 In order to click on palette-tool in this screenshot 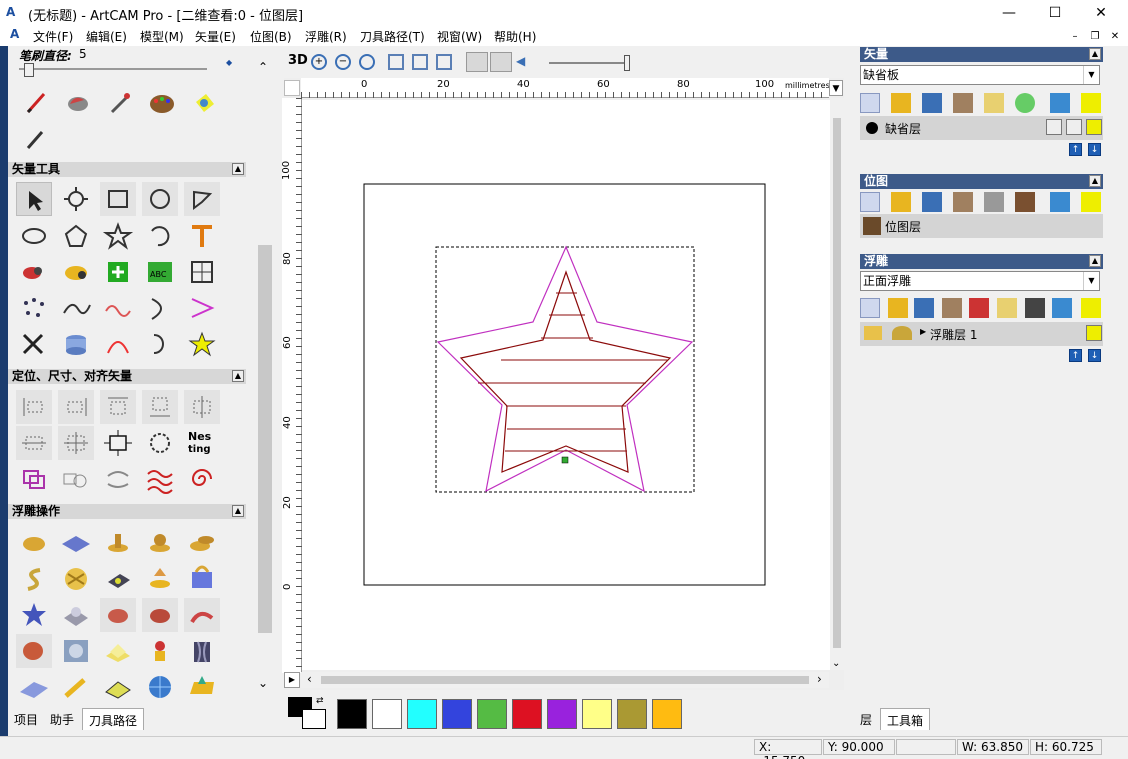, I will do `click(162, 103)`.